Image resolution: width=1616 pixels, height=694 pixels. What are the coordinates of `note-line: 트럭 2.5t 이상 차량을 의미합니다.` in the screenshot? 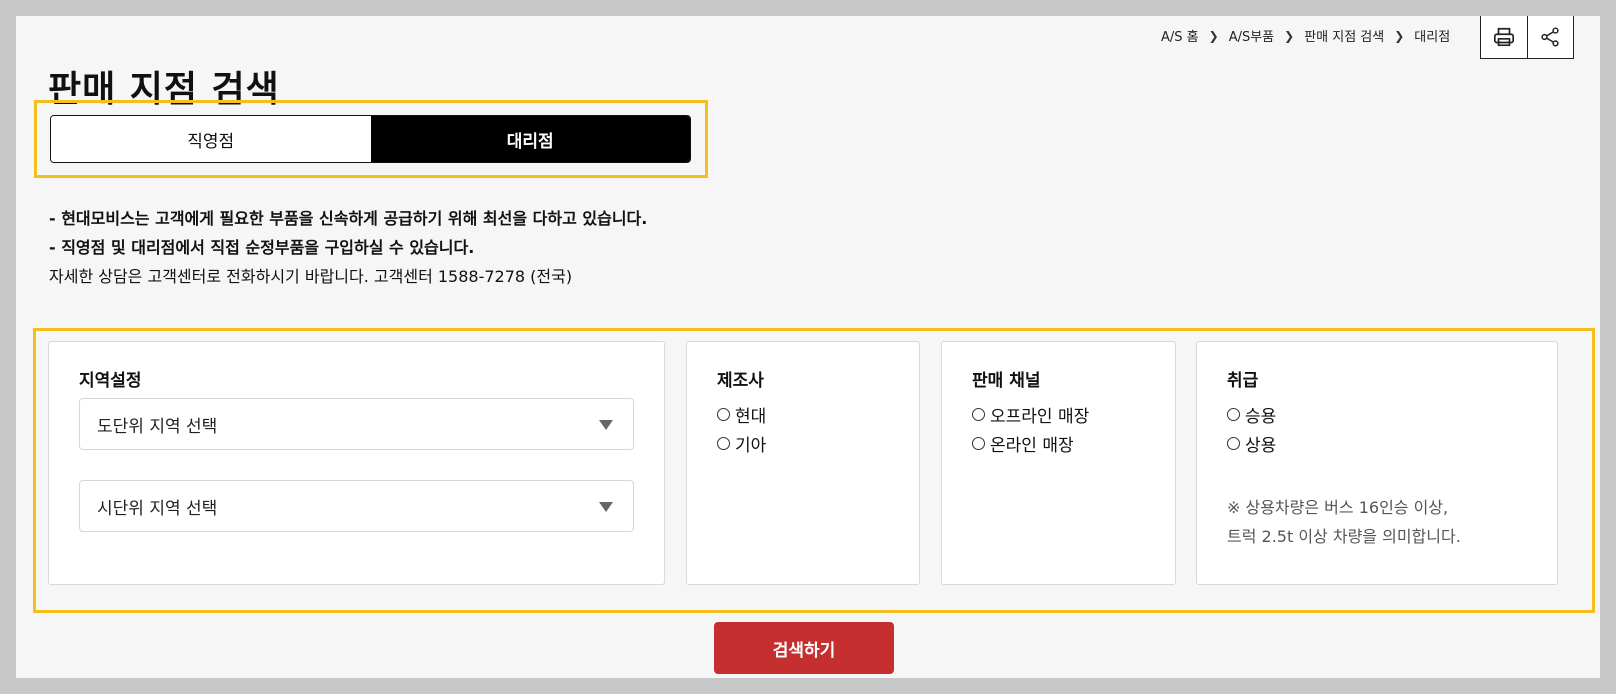 It's located at (1344, 536).